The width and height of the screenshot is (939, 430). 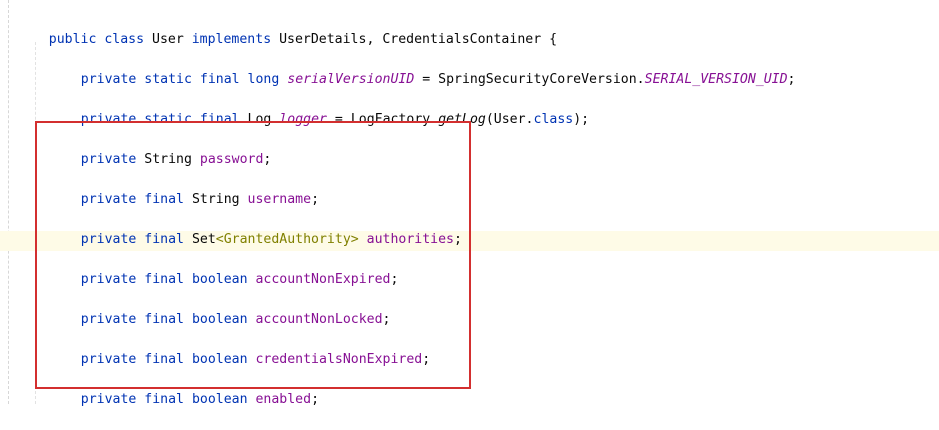 What do you see at coordinates (168, 79) in the screenshot?
I see `keyword-static: static` at bounding box center [168, 79].